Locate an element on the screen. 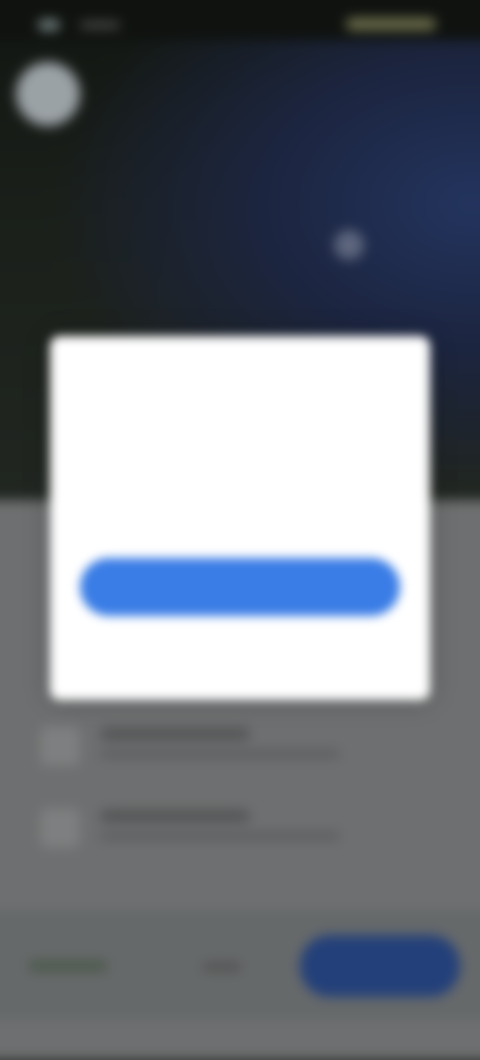  avatar is located at coordinates (48, 94).